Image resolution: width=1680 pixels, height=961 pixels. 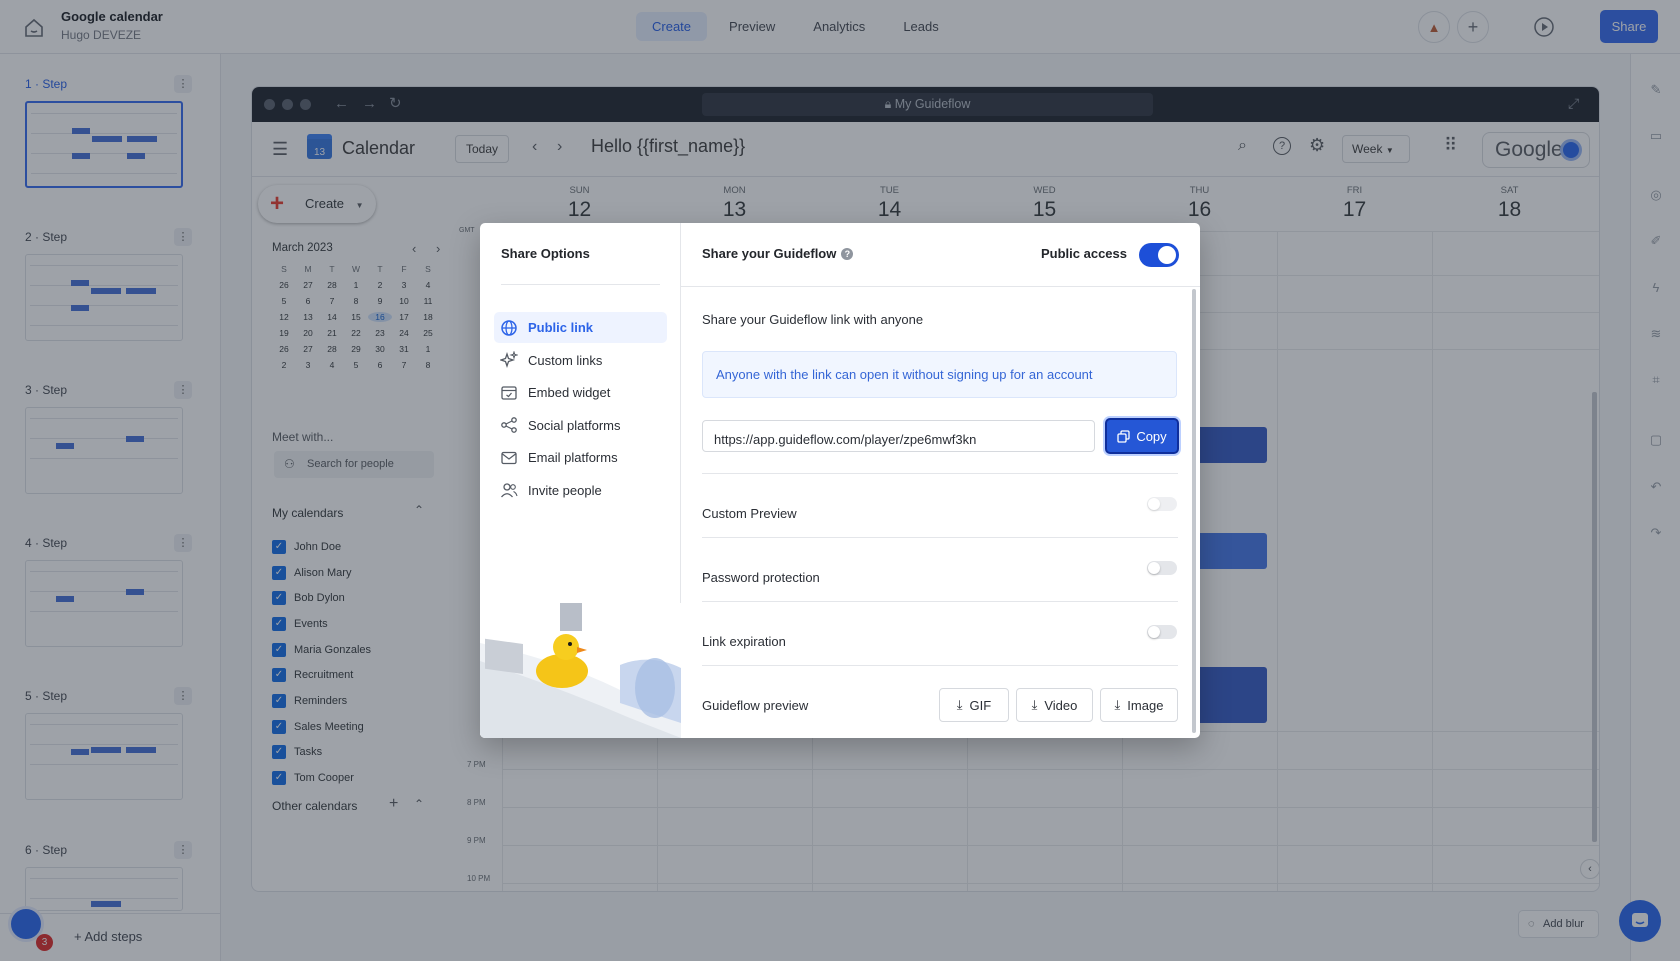 I want to click on public-access-label: Public access, so click(x=1084, y=253).